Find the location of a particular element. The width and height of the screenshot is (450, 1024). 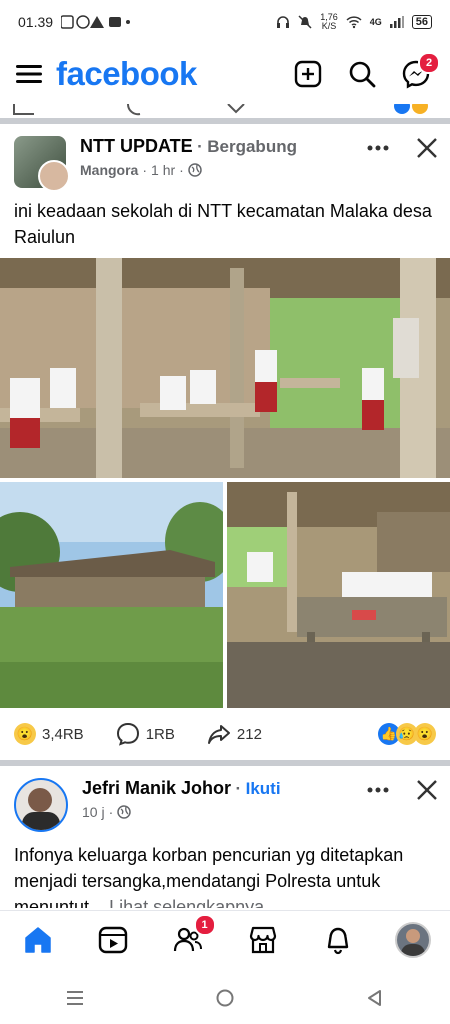

plus-square-icon is located at coordinates (308, 74).